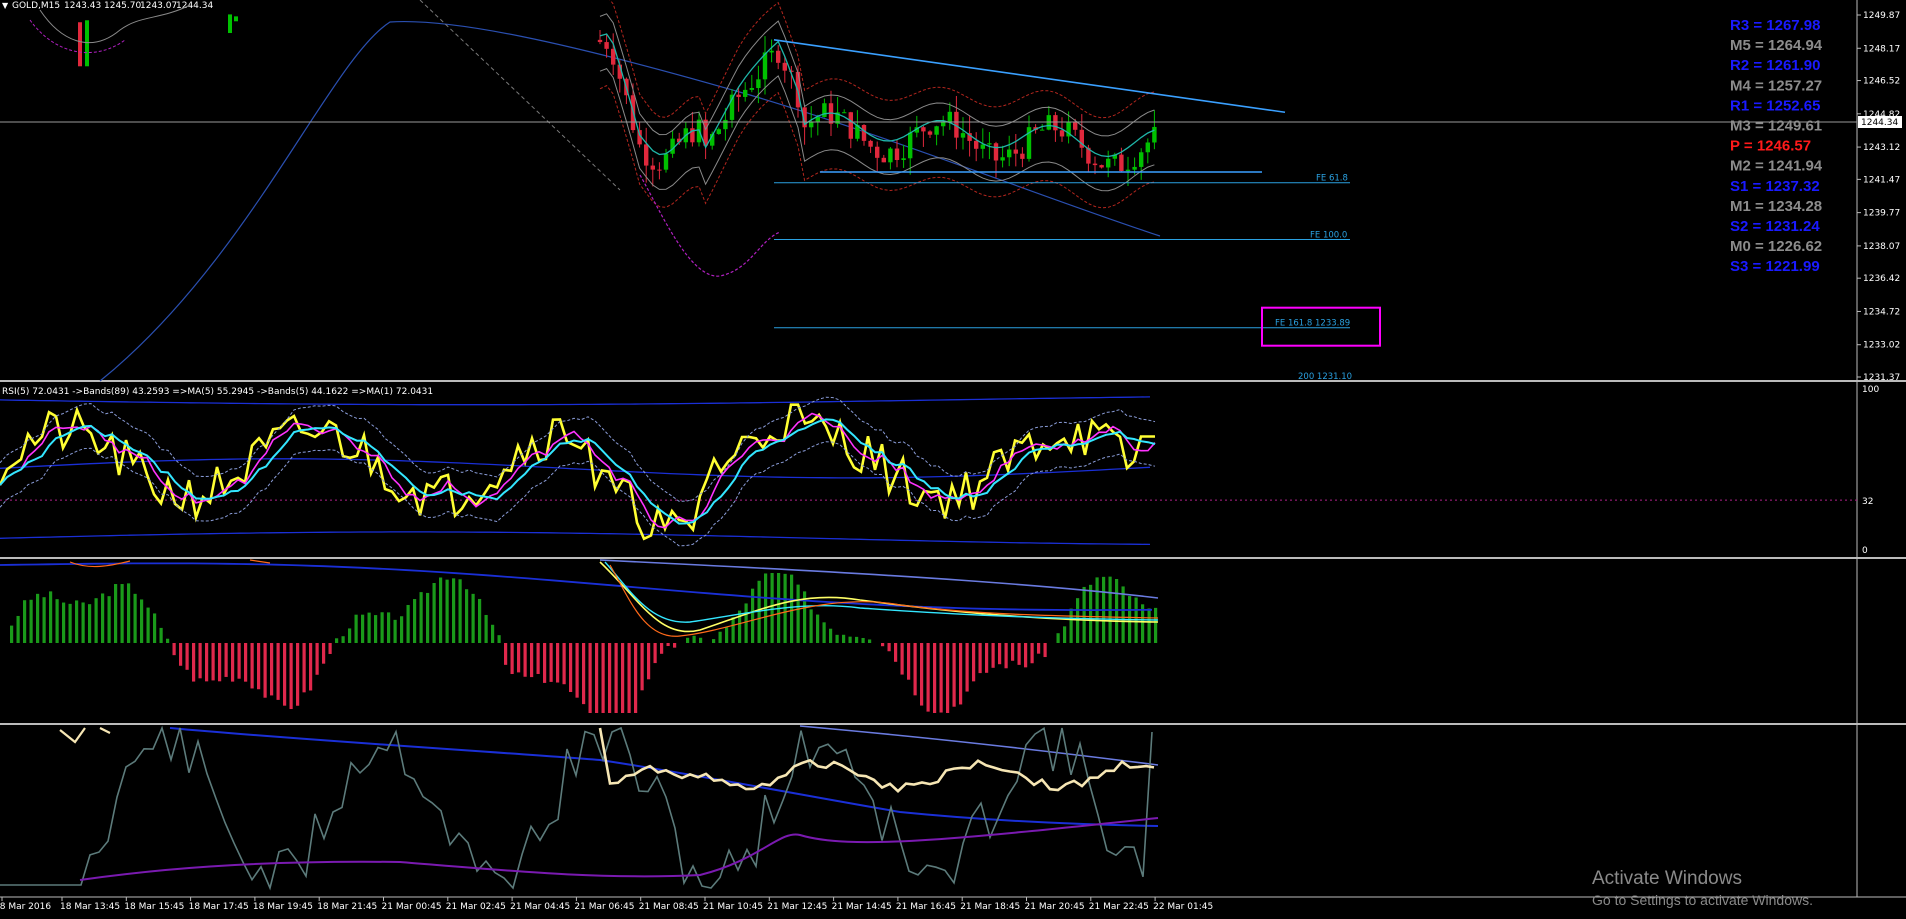 The image size is (1906, 919). Describe the element at coordinates (576, 808) in the screenshot. I see `oscillator-grey-line` at that location.